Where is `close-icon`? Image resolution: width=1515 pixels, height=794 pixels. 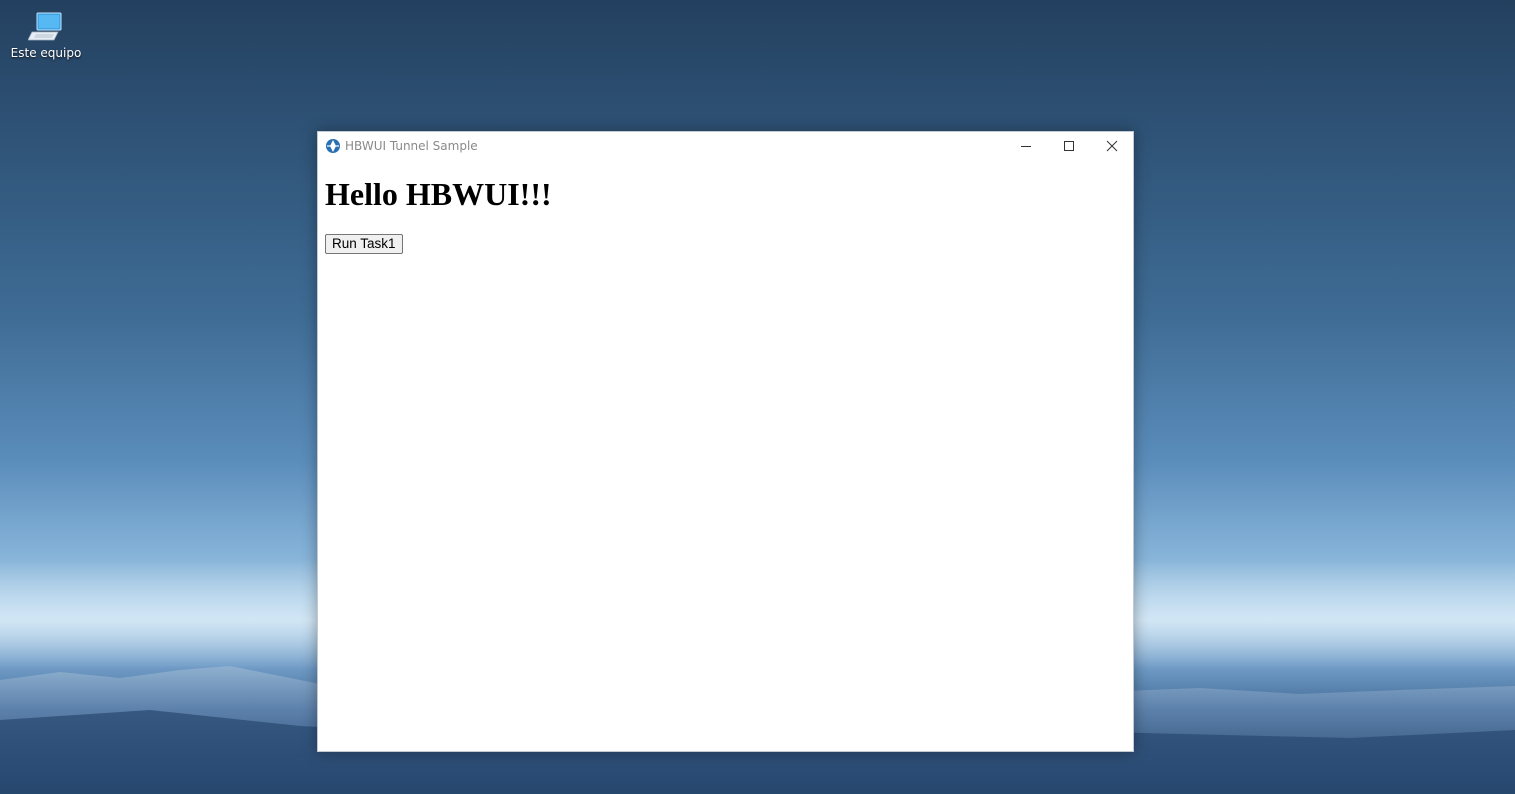 close-icon is located at coordinates (1111, 146).